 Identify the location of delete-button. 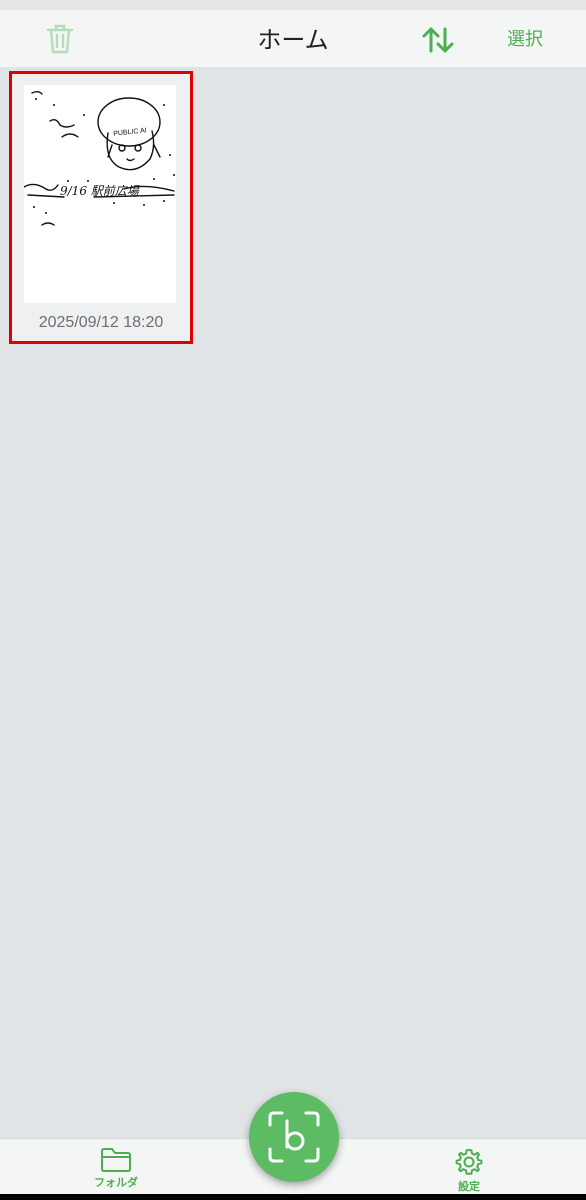
(60, 39).